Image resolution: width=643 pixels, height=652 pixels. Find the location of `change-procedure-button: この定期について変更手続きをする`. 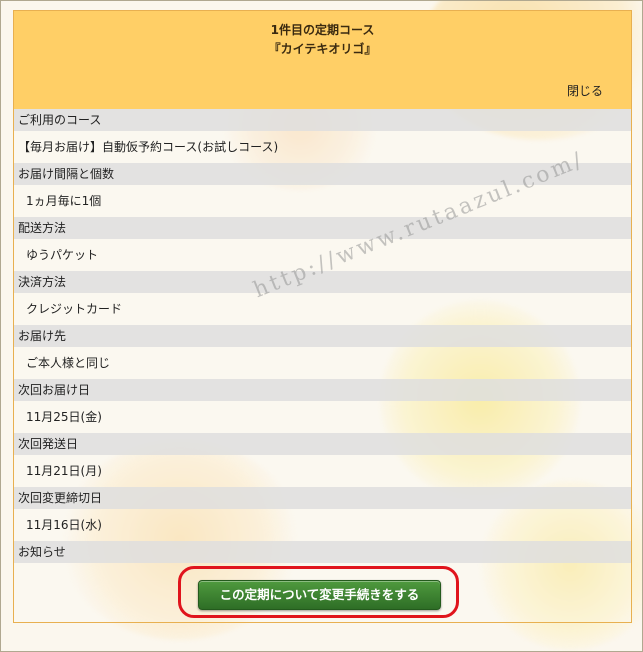

change-procedure-button: この定期について変更手続きをする is located at coordinates (319, 595).